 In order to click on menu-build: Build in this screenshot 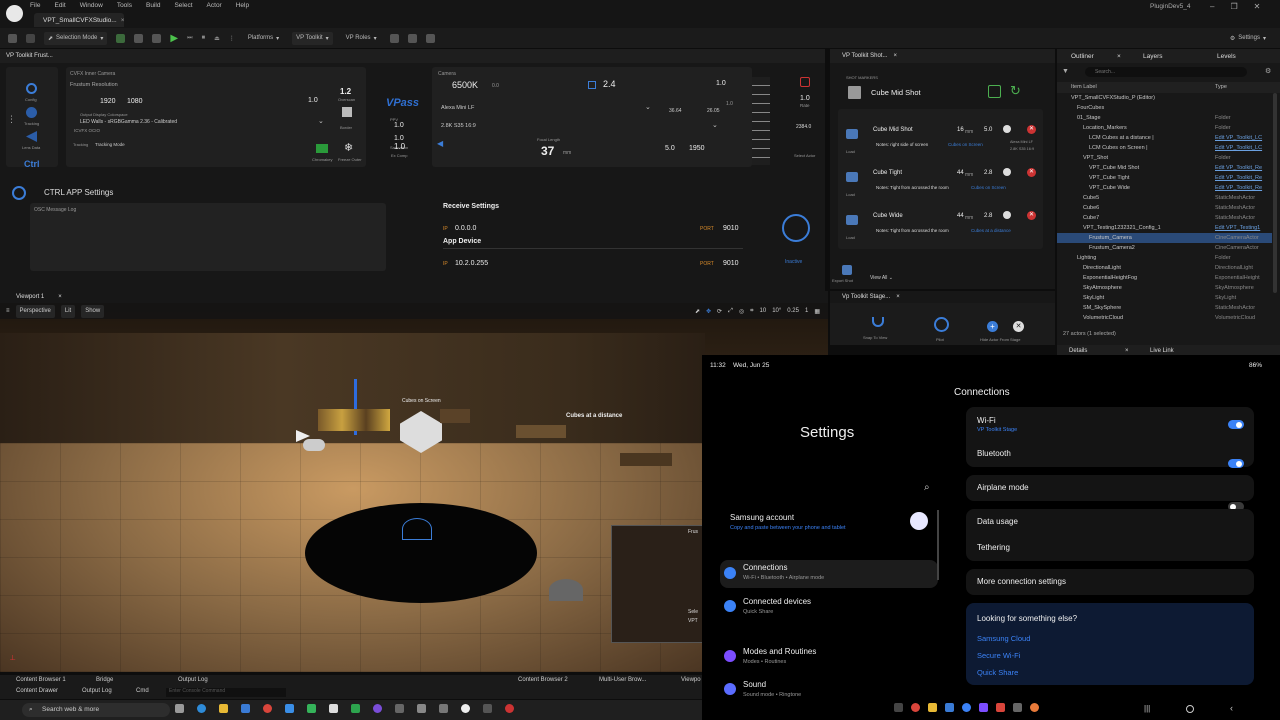, I will do `click(153, 5)`.